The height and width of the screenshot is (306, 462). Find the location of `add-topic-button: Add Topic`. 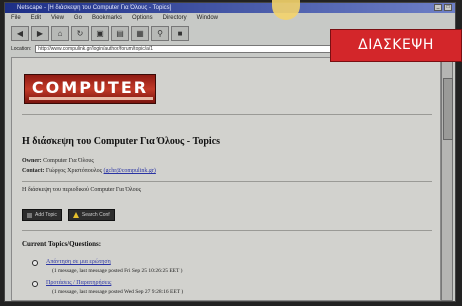

add-topic-button: Add Topic is located at coordinates (42, 215).